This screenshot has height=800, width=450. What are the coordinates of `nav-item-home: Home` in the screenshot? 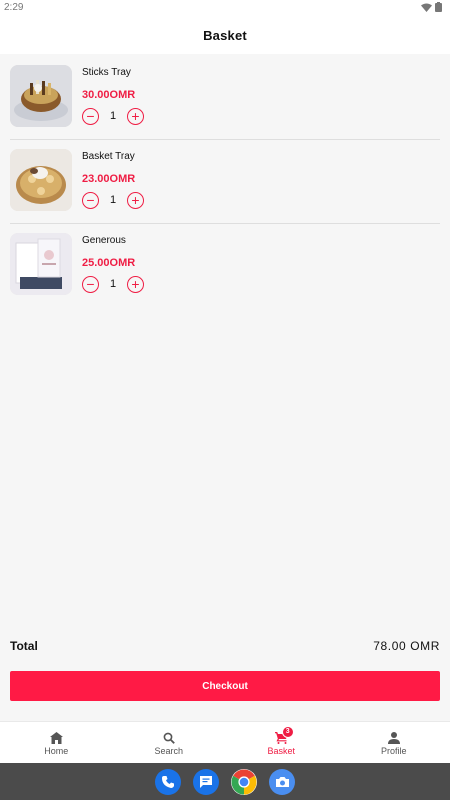 It's located at (56, 743).